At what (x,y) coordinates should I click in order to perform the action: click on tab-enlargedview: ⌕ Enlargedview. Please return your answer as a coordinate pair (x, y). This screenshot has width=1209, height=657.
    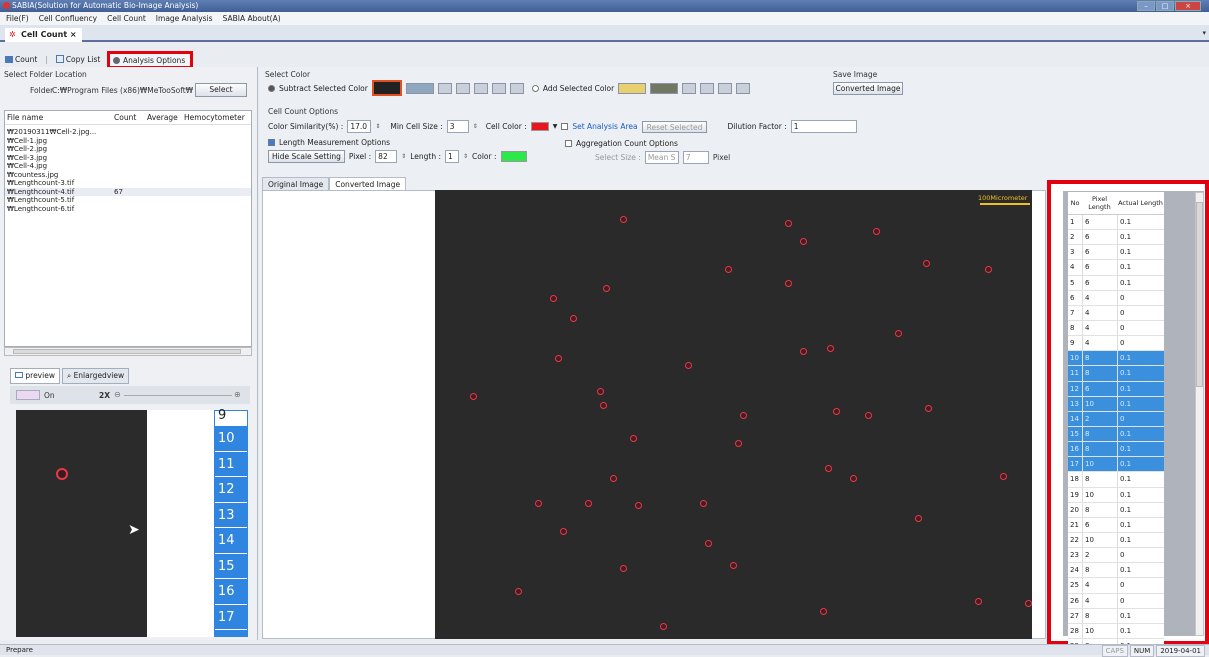
    Looking at the image, I should click on (95, 376).